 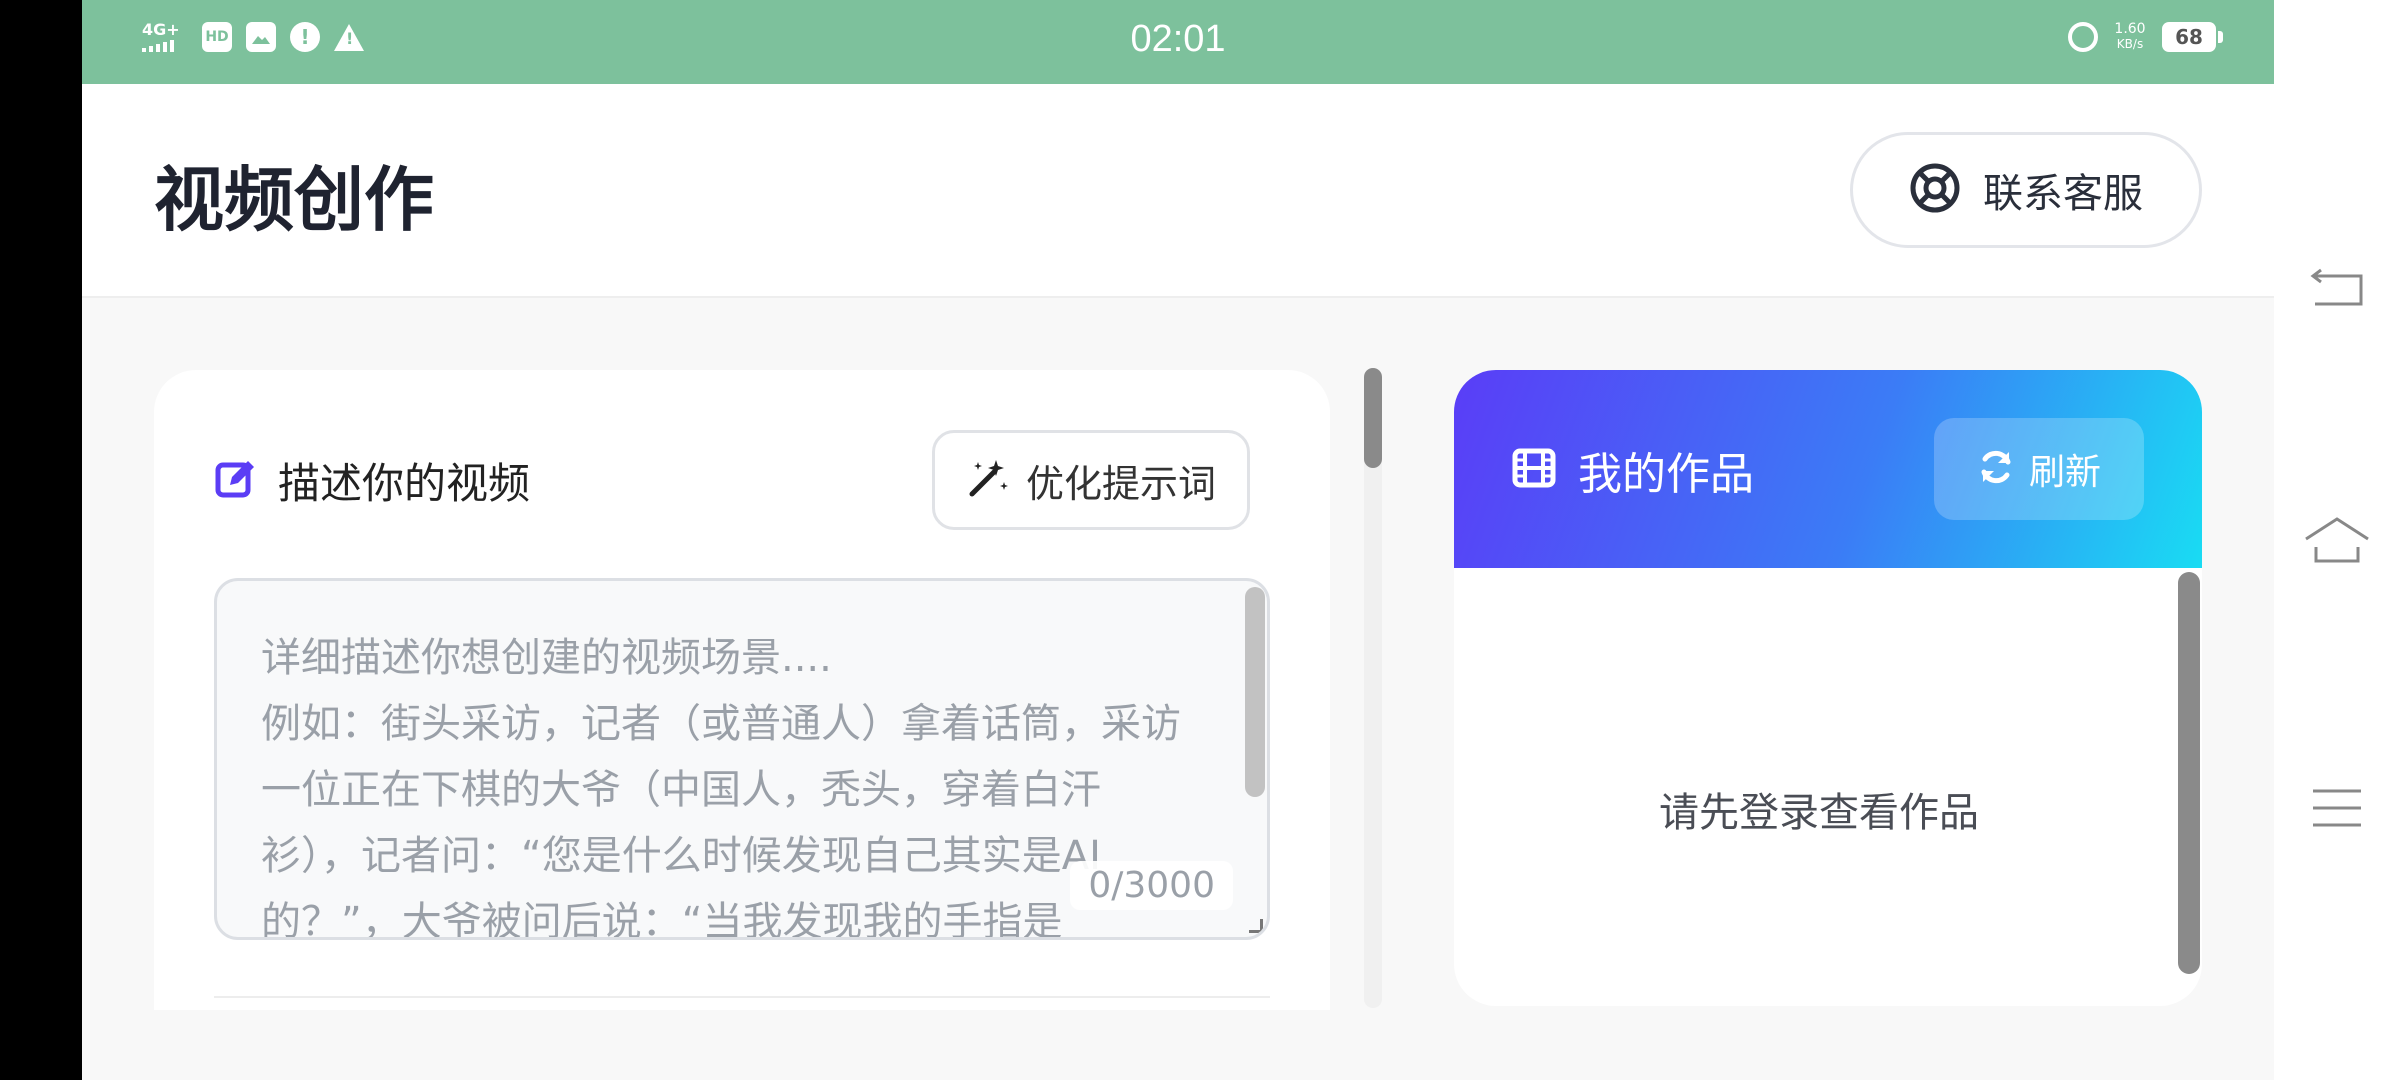 I want to click on battery-icon: 68, so click(x=2192, y=37).